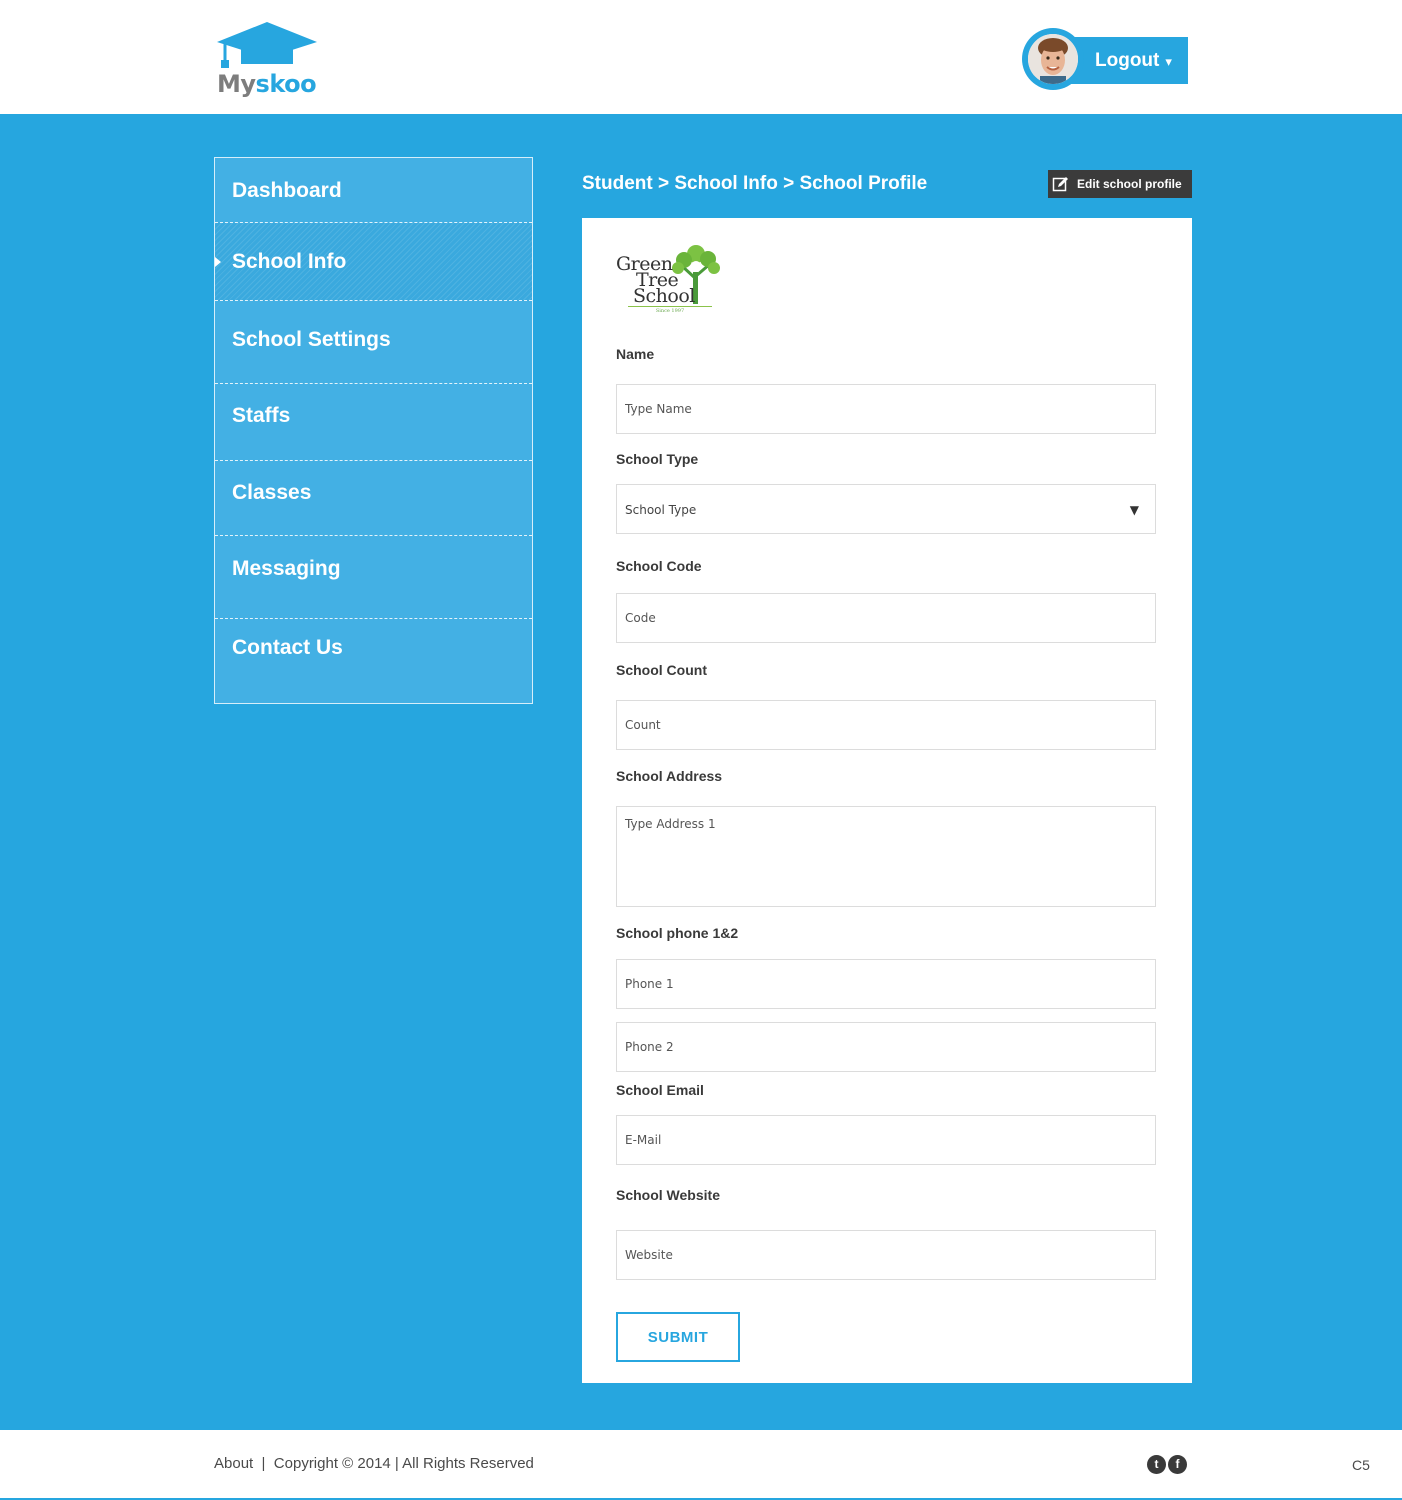  Describe the element at coordinates (373, 498) in the screenshot. I see `sidebar-item-classes: Classes` at that location.